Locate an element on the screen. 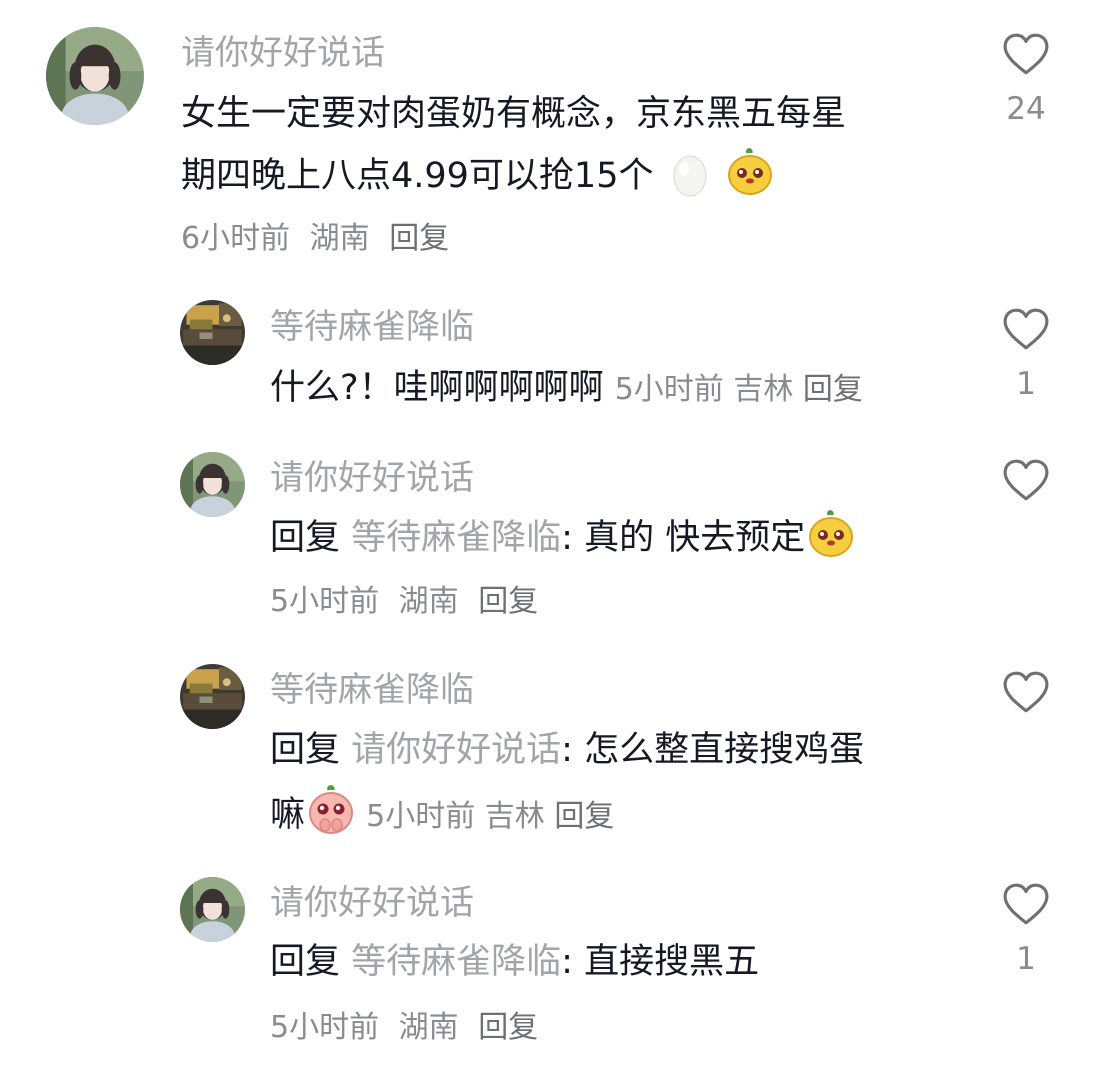  comment-meta: 6小时前 湖南 回复 is located at coordinates (320, 239).